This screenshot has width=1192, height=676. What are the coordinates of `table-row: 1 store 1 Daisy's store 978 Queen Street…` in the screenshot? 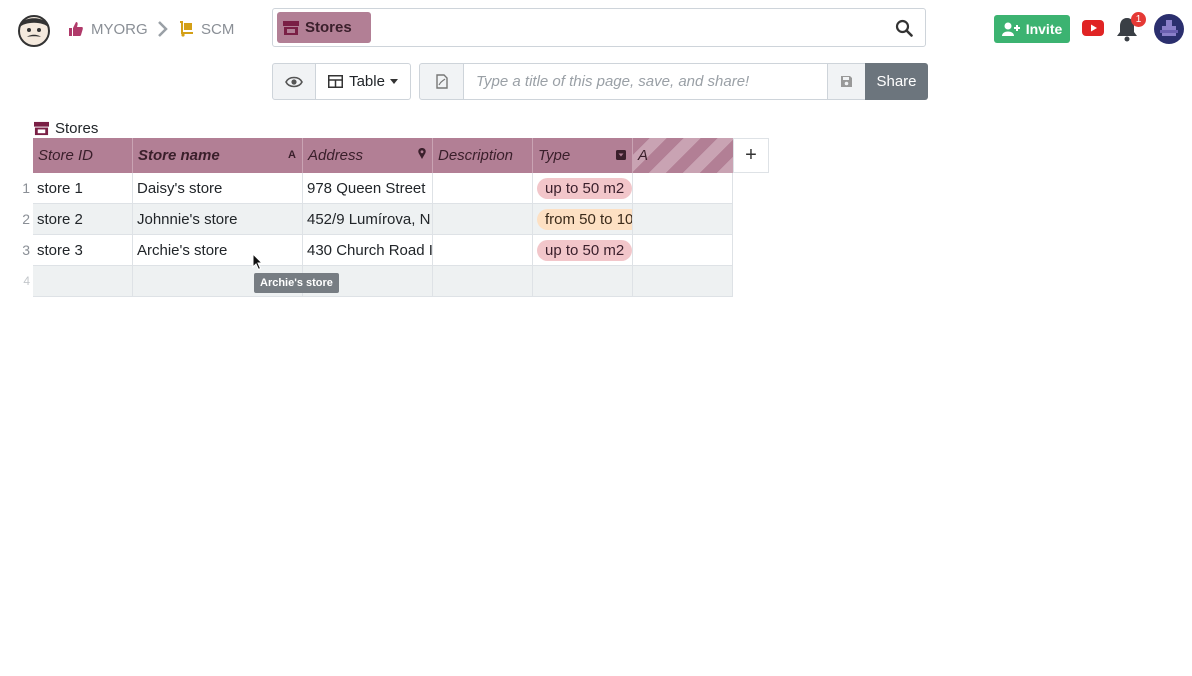 It's located at (377, 188).